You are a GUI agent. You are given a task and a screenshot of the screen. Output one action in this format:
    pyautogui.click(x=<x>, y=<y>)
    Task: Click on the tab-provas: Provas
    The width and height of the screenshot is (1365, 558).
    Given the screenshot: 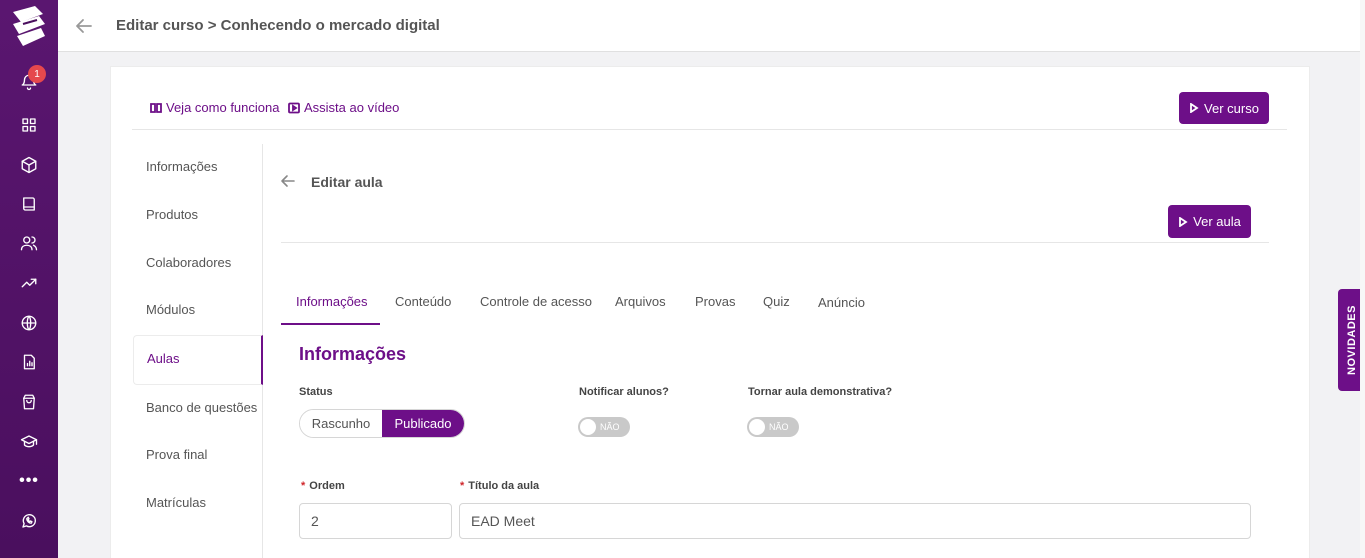 What is the action you would take?
    pyautogui.click(x=715, y=301)
    